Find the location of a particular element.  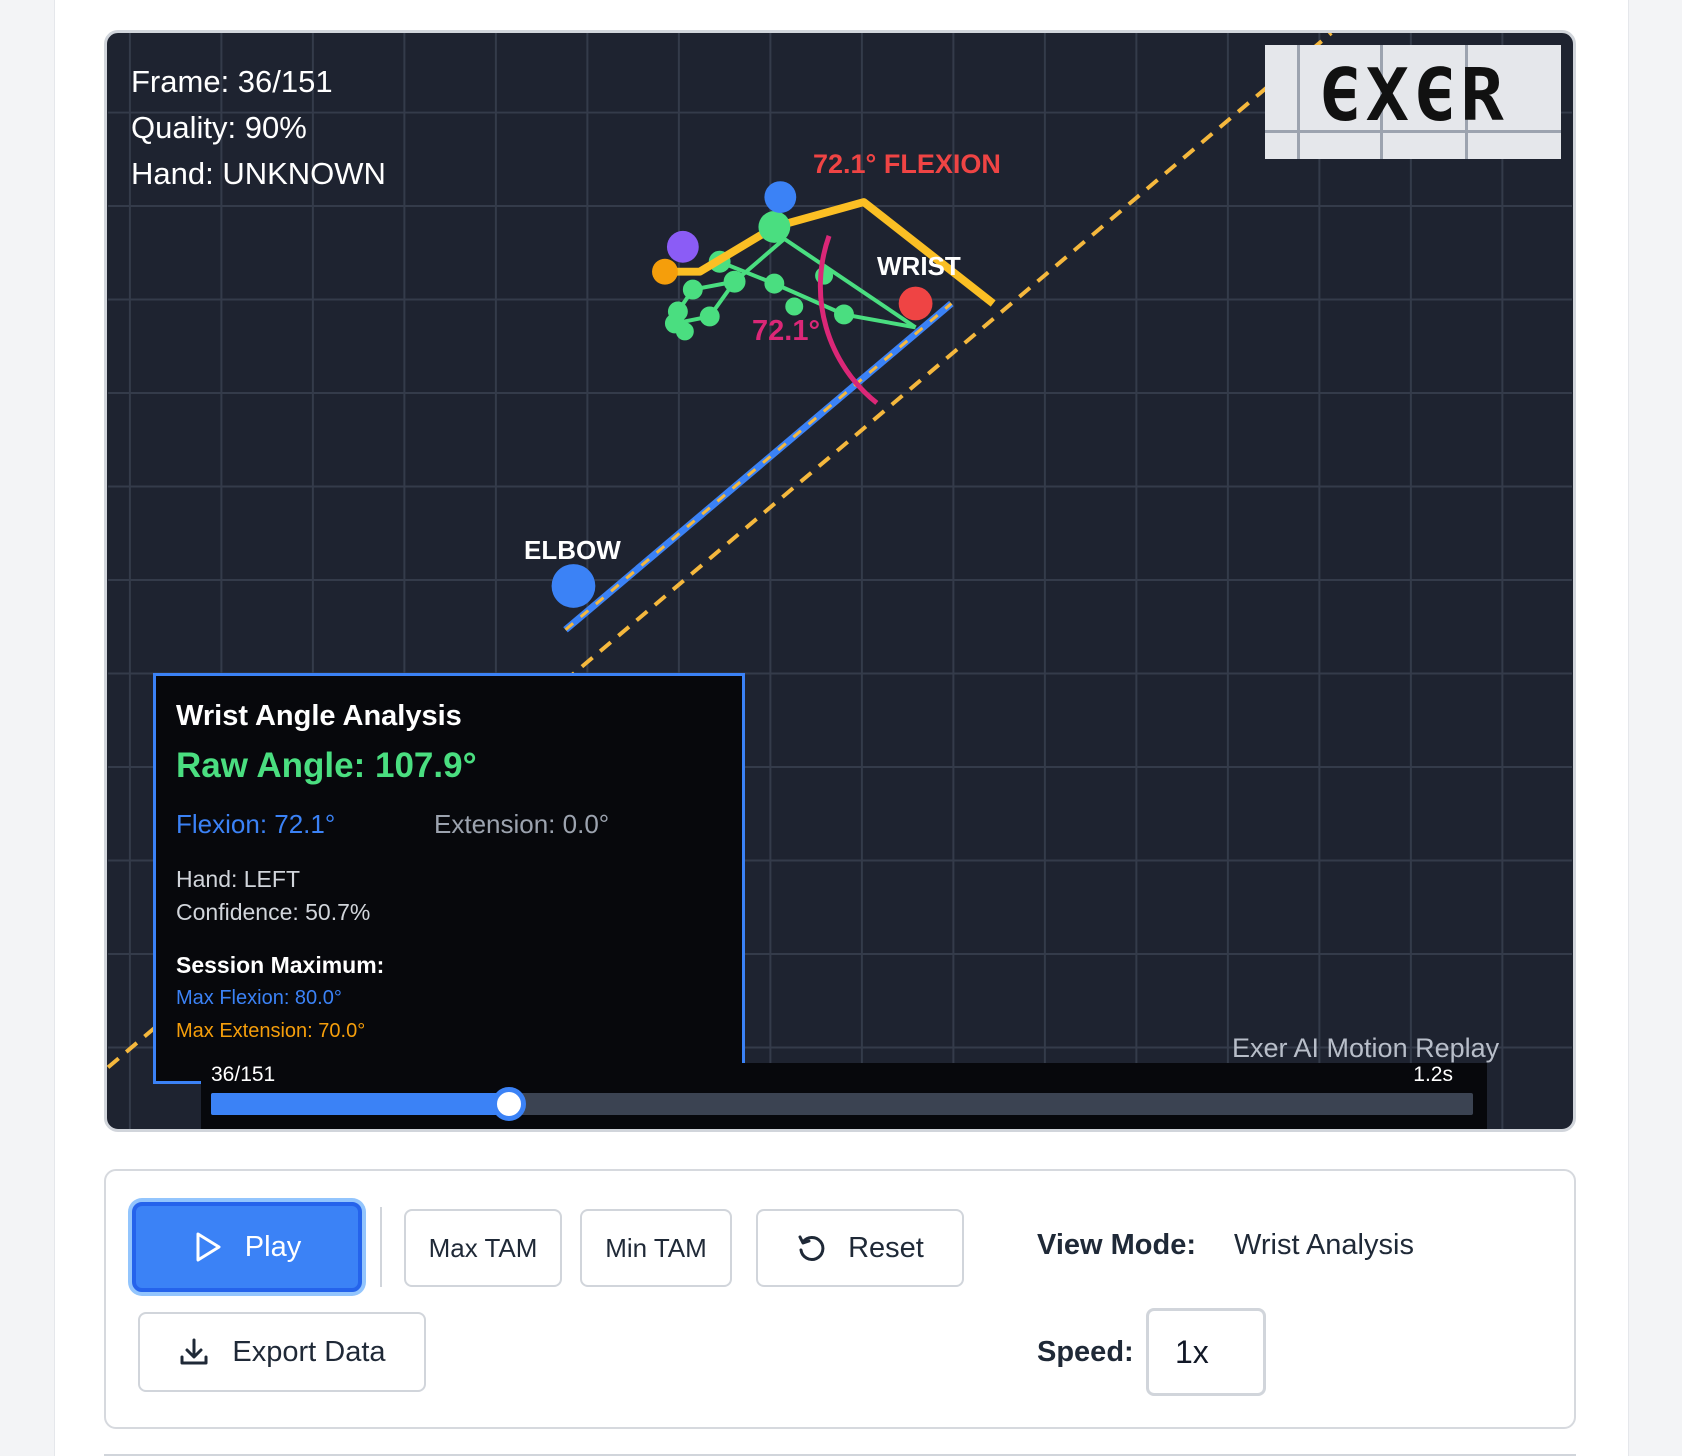

min-tam-button: Min TAM is located at coordinates (656, 1248).